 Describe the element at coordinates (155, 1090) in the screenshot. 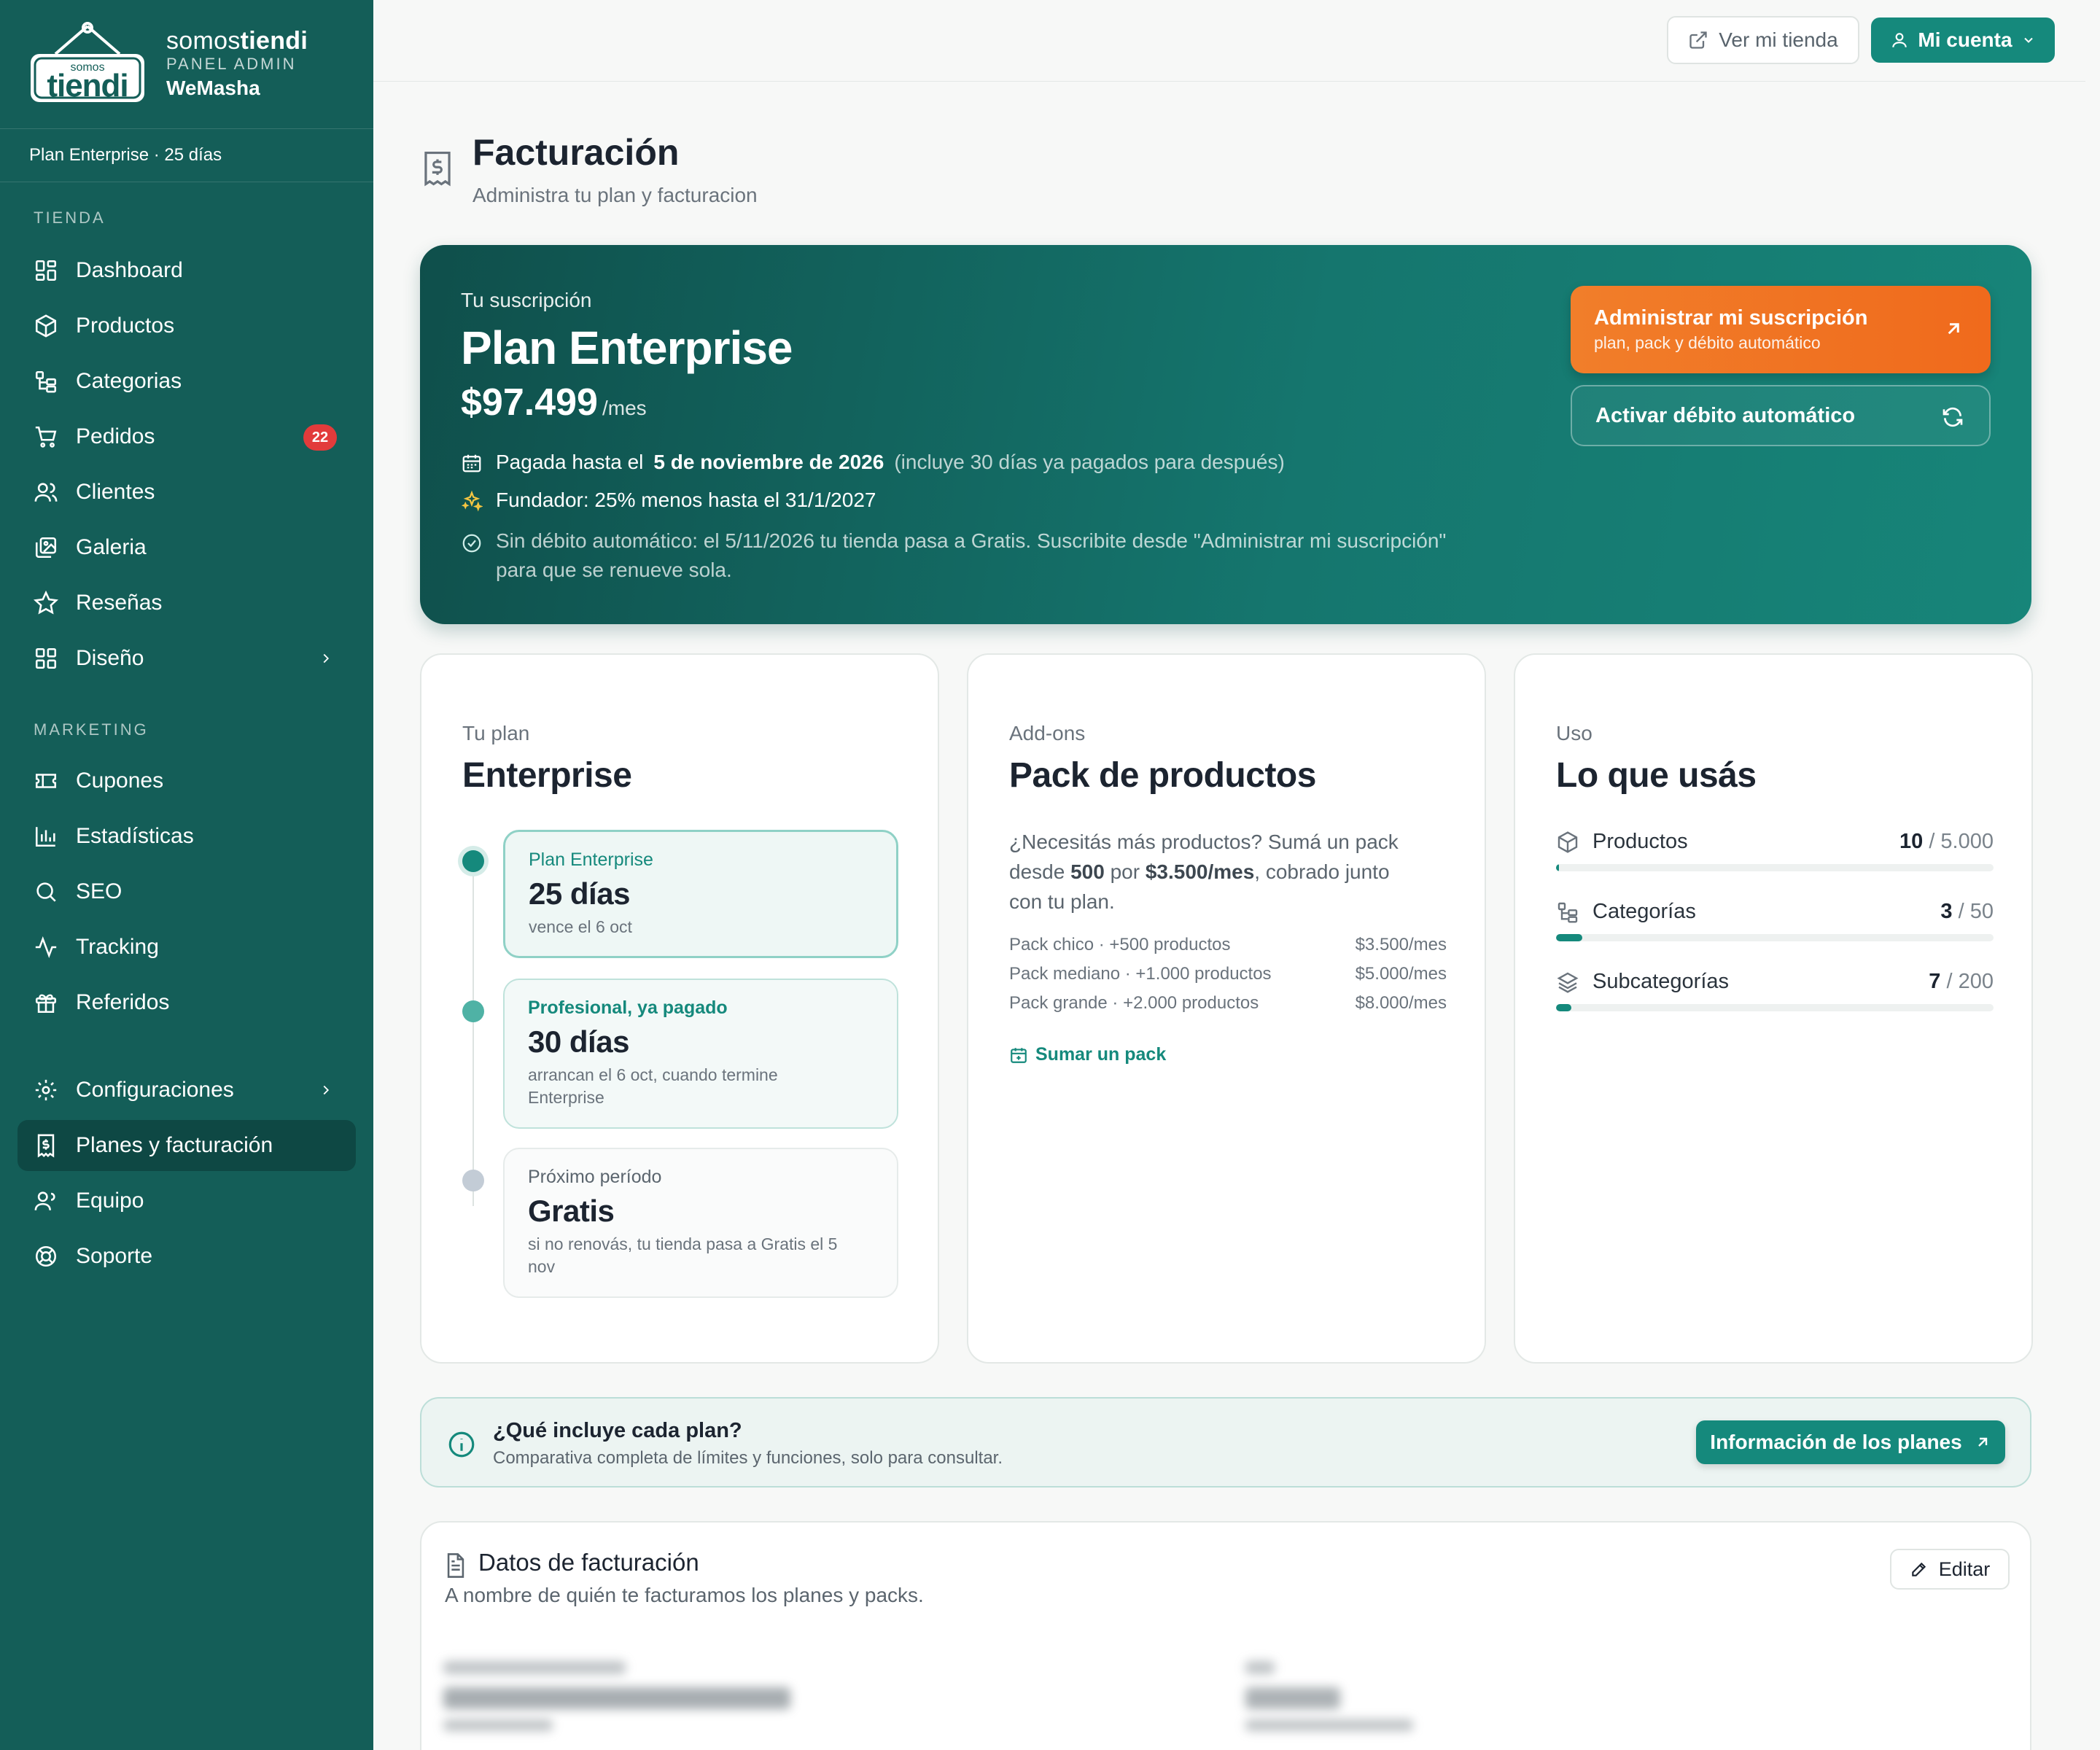

I see `sidebar-item-label: Configuraciones` at that location.